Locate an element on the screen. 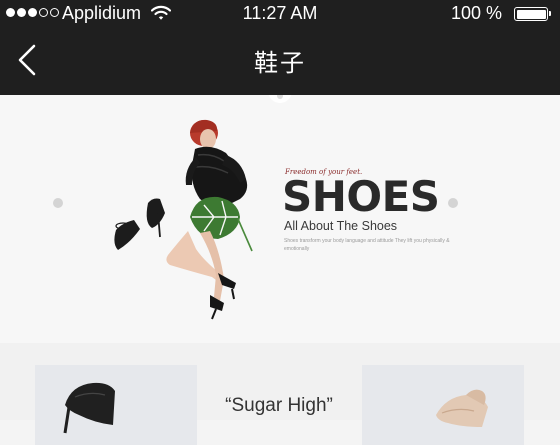  status-bar: Applidium 11:27 AM 100 % is located at coordinates (280, 14).